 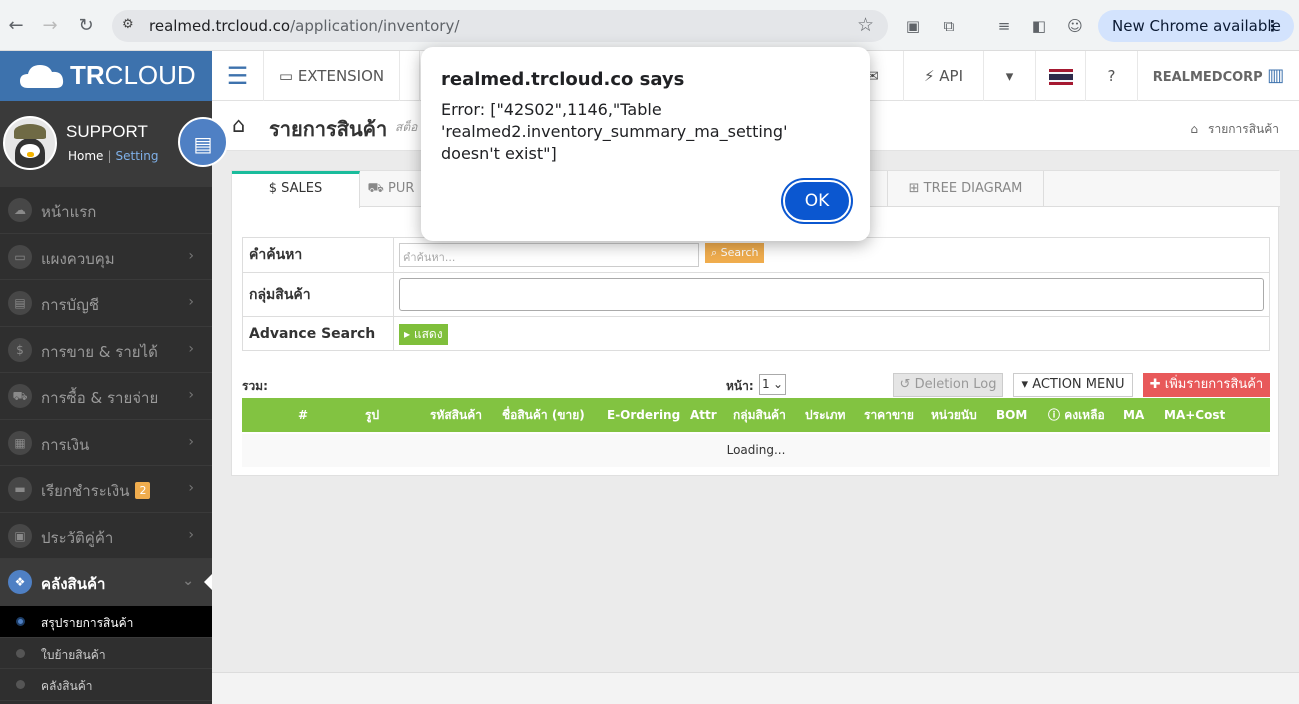 I want to click on sidebar-subitem-warehouse: คลังสินค้า, so click(x=106, y=685).